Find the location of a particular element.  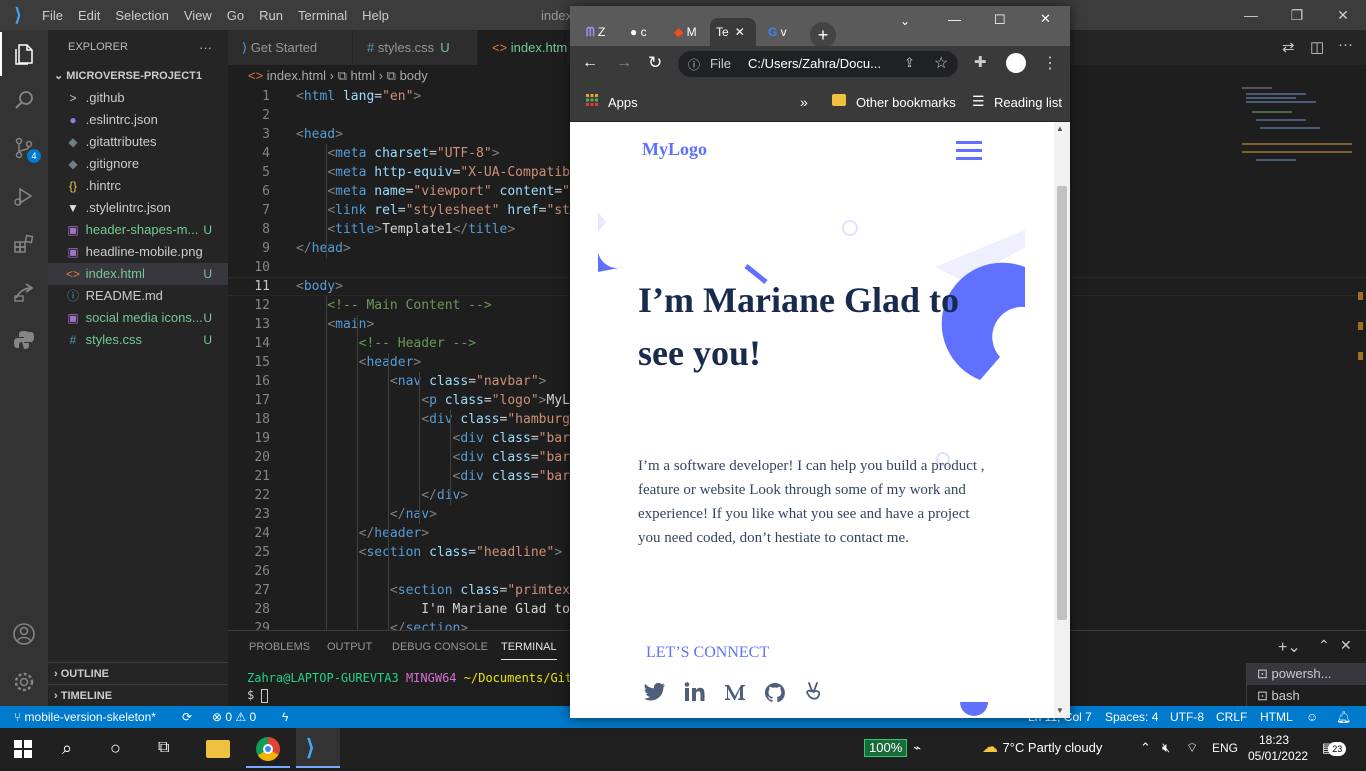

tab-terminal: TERMINAL is located at coordinates (529, 650).